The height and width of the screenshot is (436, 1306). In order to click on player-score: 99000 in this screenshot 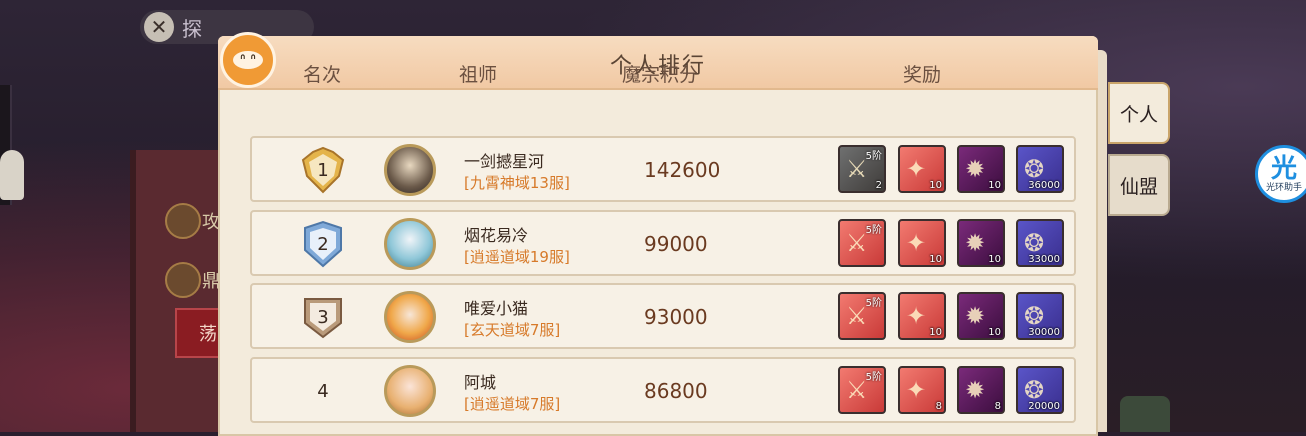, I will do `click(676, 244)`.